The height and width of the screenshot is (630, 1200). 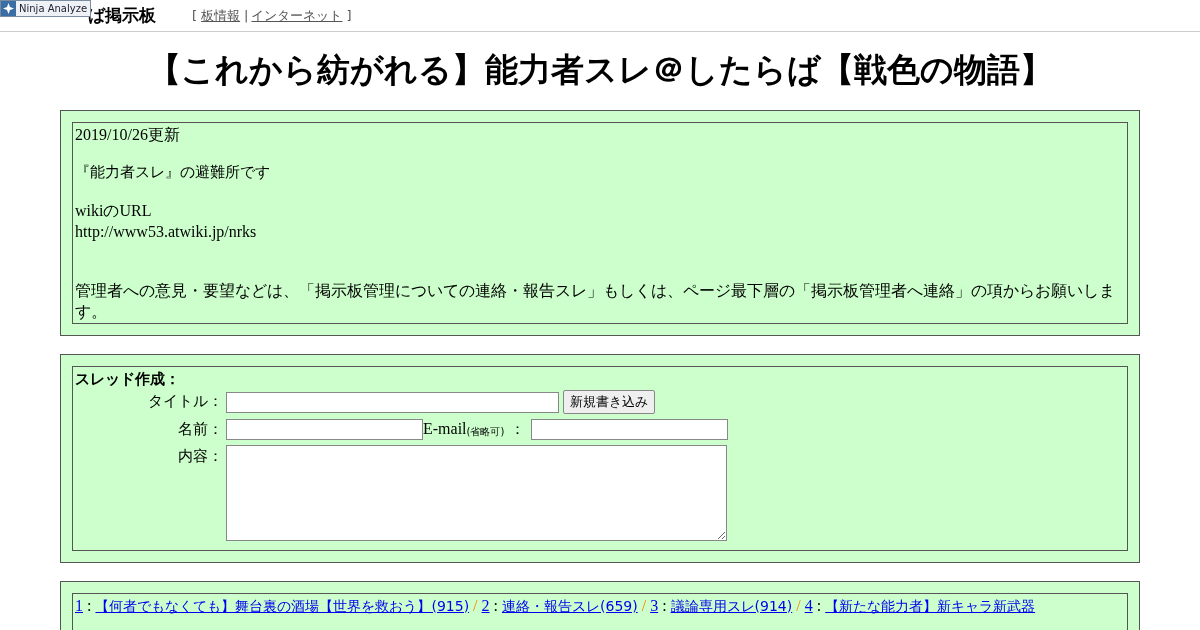 I want to click on name-input, so click(x=324, y=429).